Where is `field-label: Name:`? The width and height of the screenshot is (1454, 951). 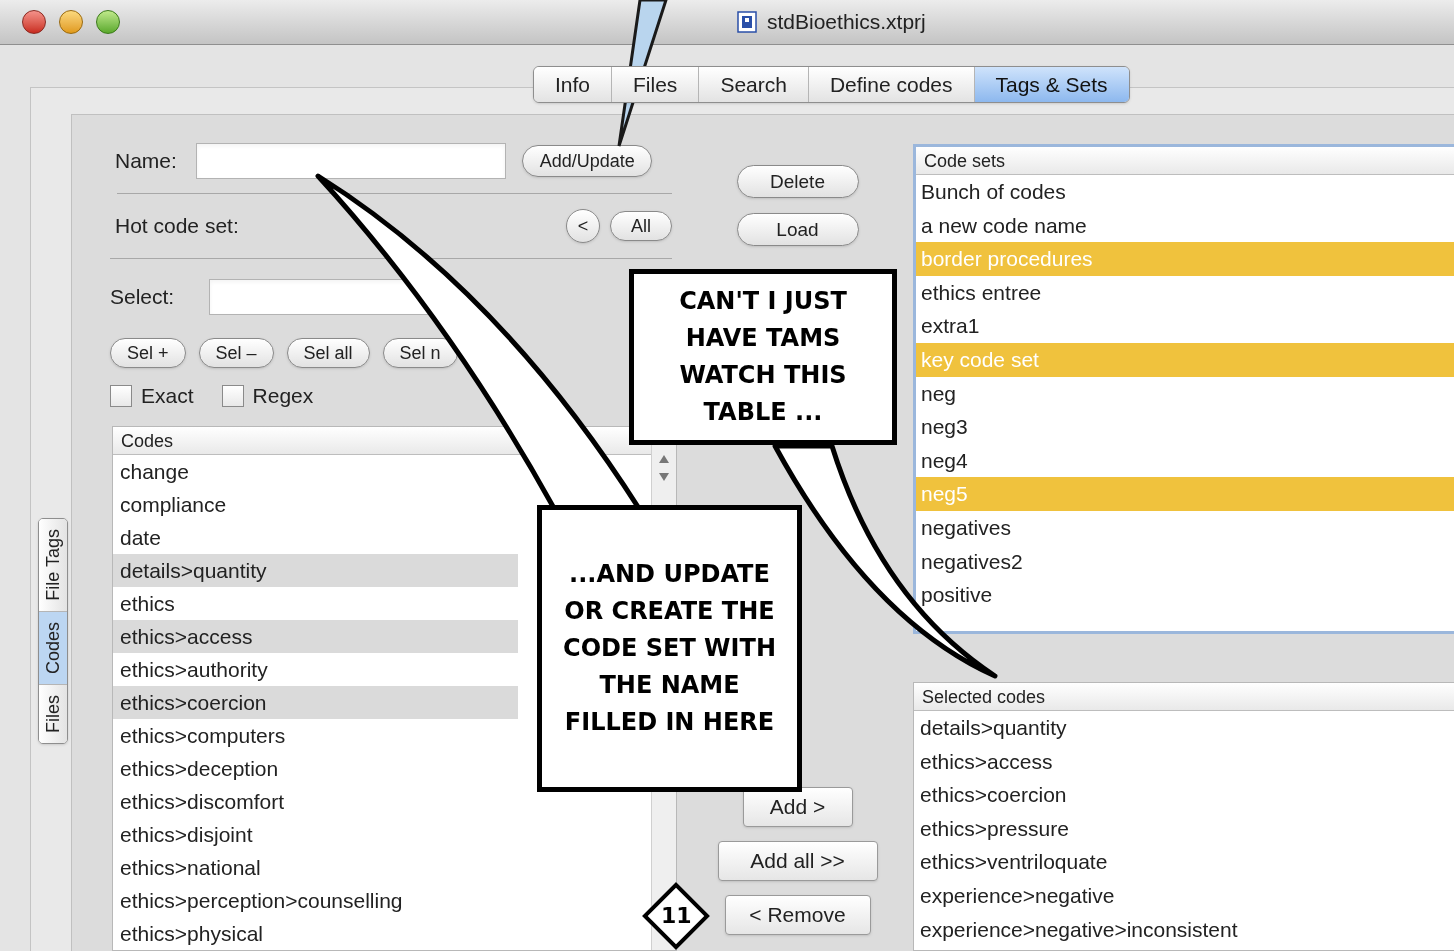 field-label: Name: is located at coordinates (146, 161).